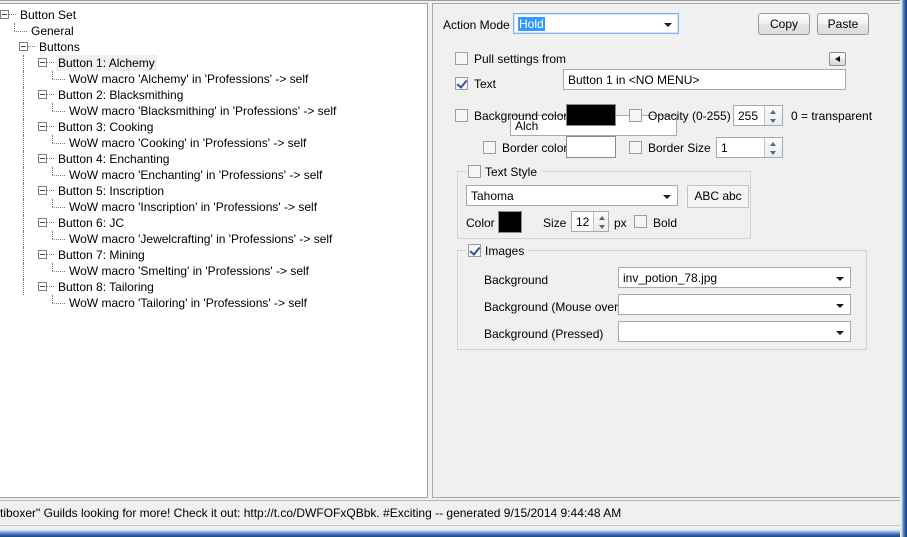 The image size is (907, 537). What do you see at coordinates (596, 23) in the screenshot?
I see `action-mode-combobox: Hold` at bounding box center [596, 23].